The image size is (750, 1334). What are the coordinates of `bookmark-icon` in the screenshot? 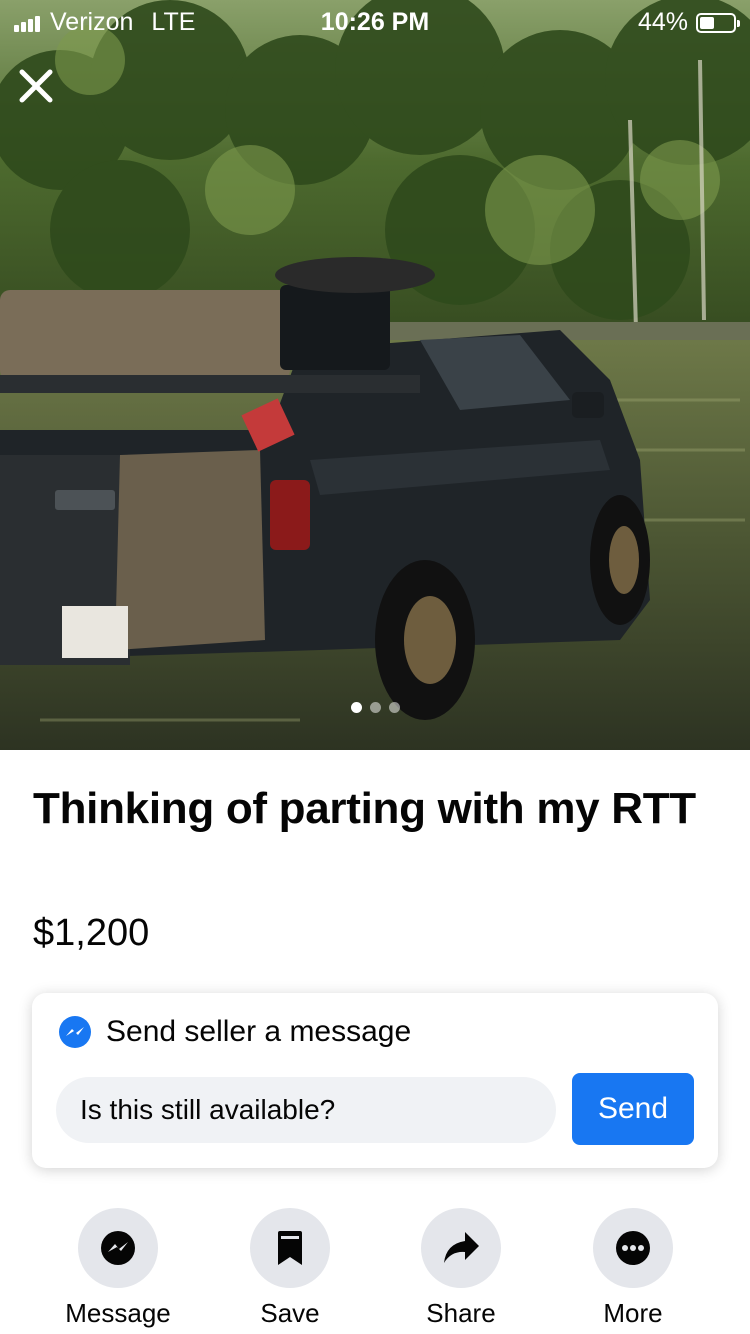 It's located at (290, 1248).